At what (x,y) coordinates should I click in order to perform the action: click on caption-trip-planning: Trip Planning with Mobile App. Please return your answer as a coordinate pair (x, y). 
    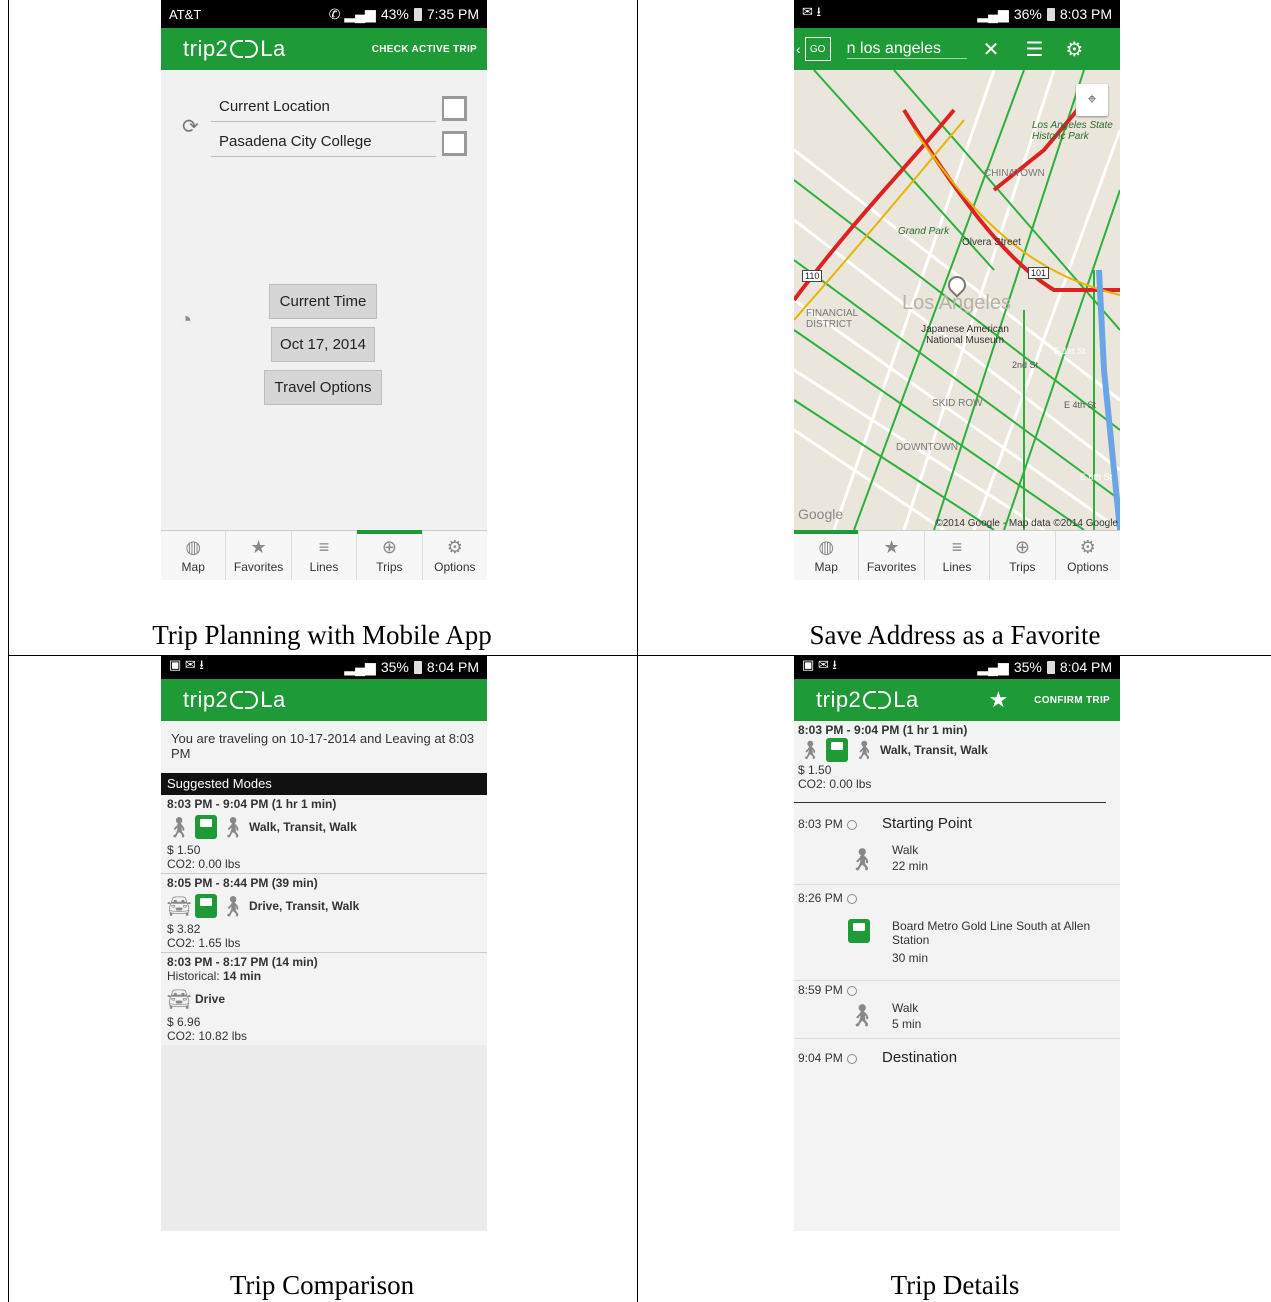
    Looking at the image, I should click on (322, 635).